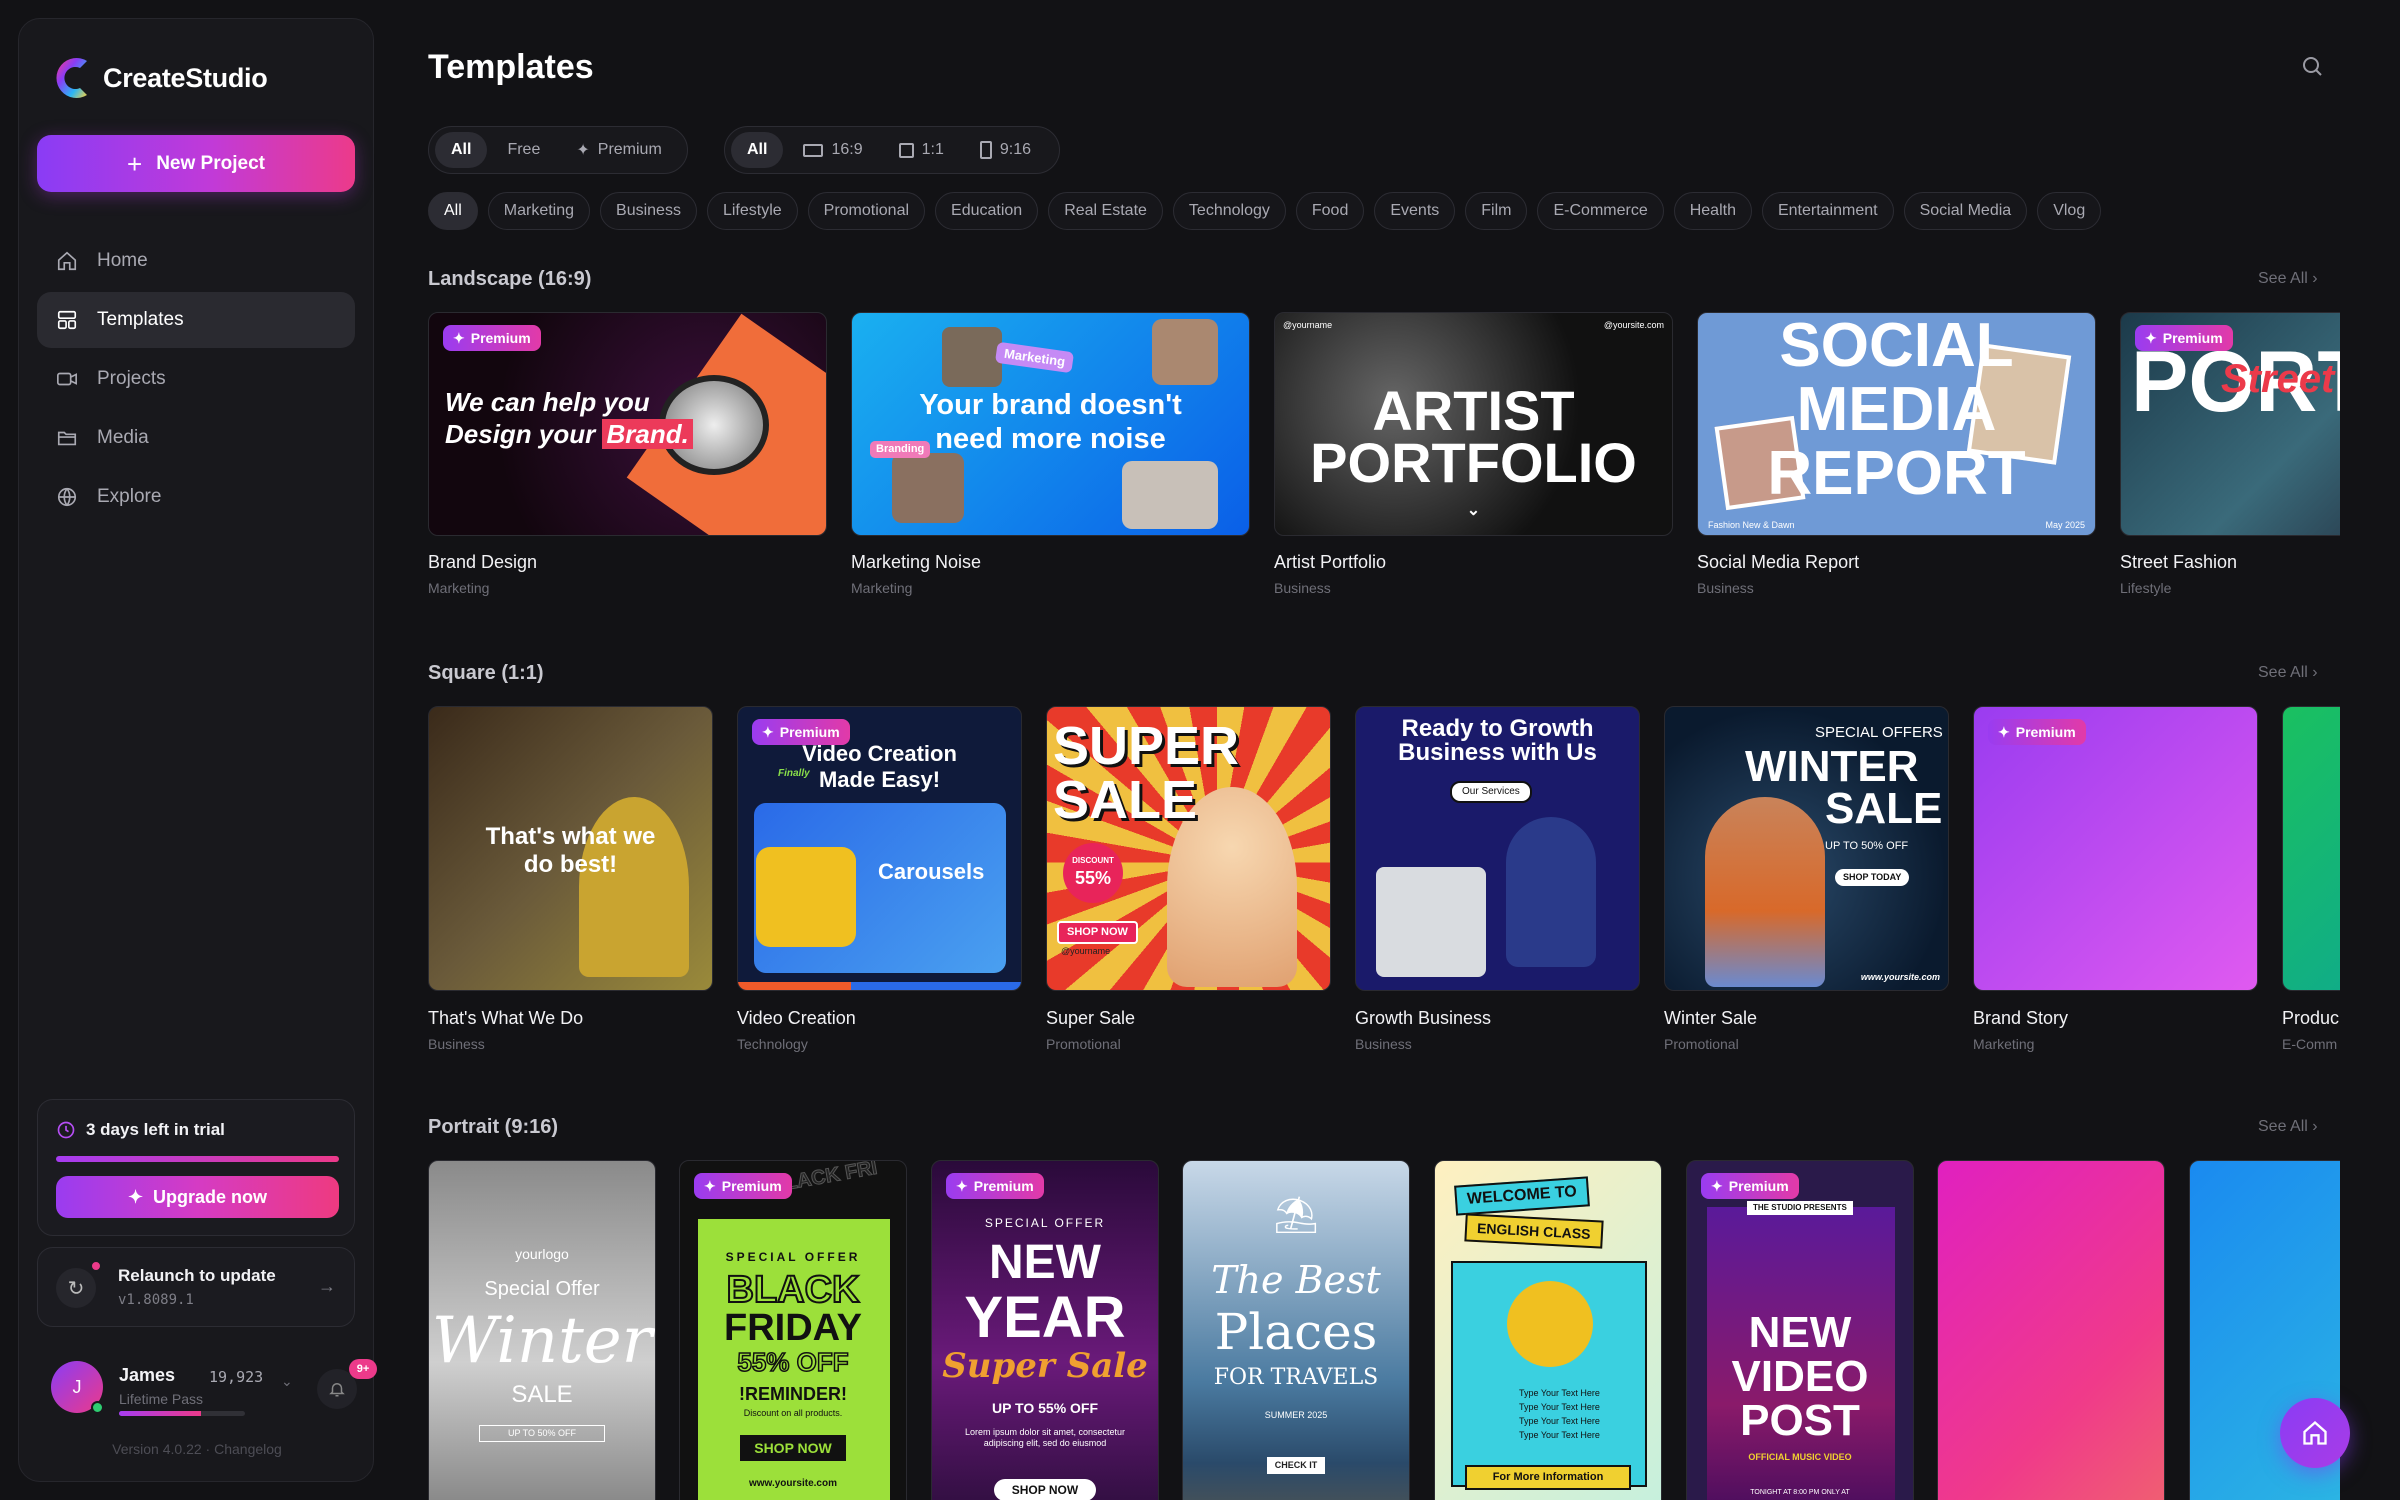  I want to click on category-chip-film: Film, so click(1496, 211).